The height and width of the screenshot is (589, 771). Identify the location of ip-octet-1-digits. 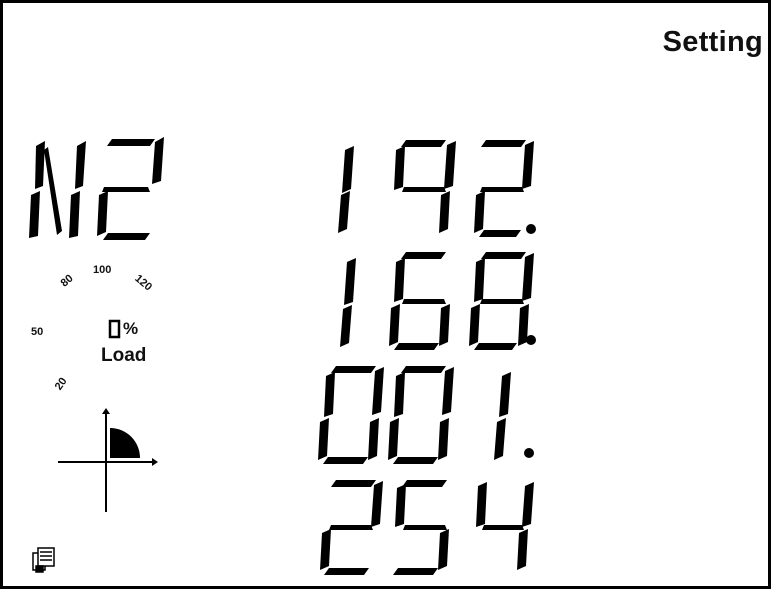
(437, 188).